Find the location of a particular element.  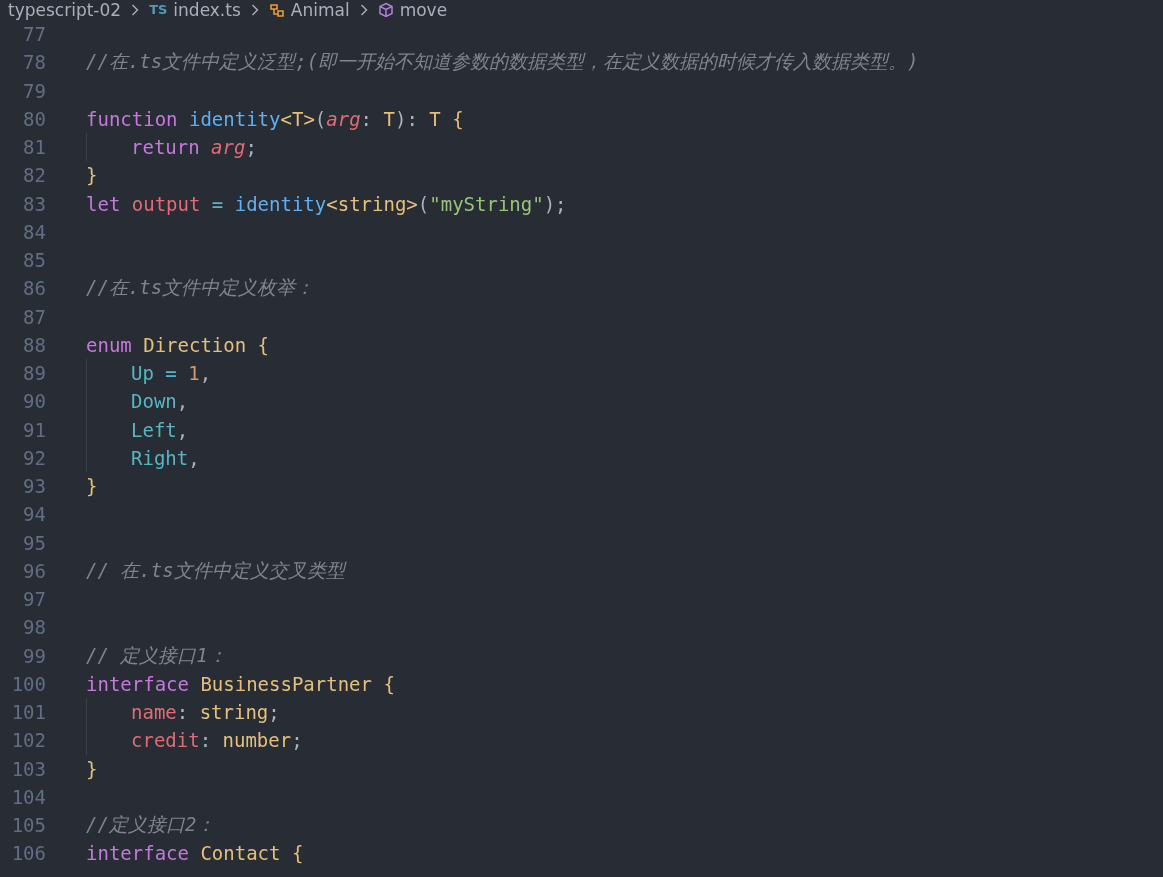

code-line: return arg; is located at coordinates (194, 147).